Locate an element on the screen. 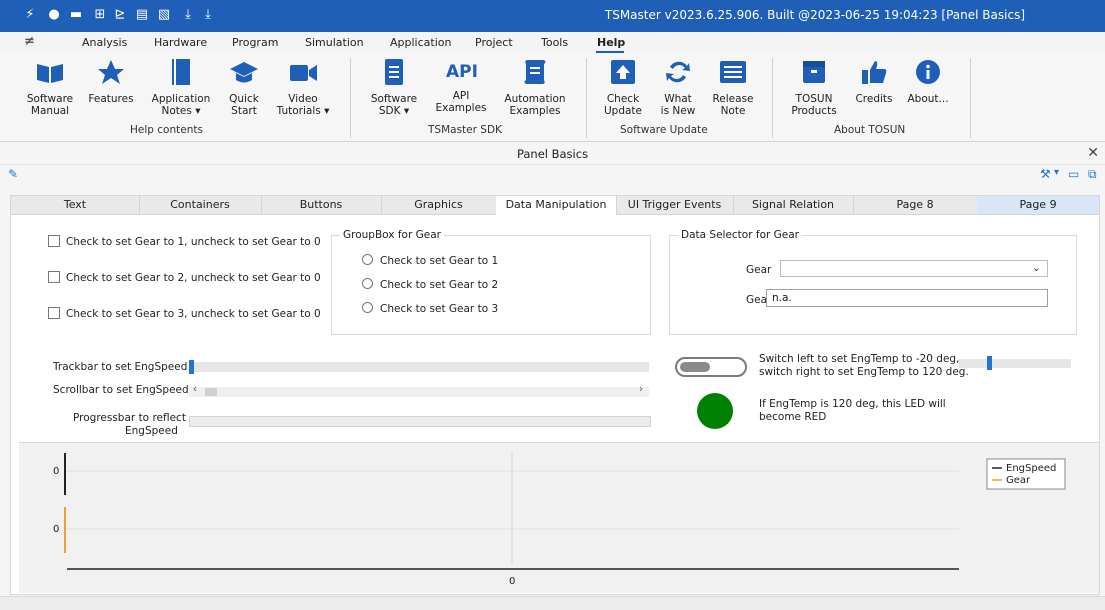  minimize-panel-icon: ▭ is located at coordinates (1073, 174).